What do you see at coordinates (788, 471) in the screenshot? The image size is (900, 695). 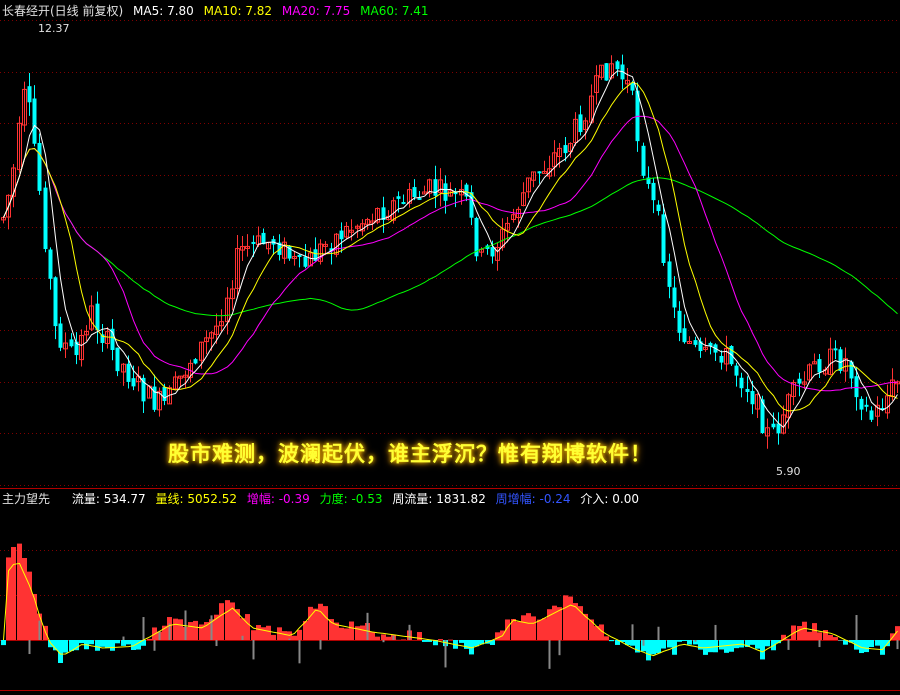 I see `low-price-label: 5.90` at bounding box center [788, 471].